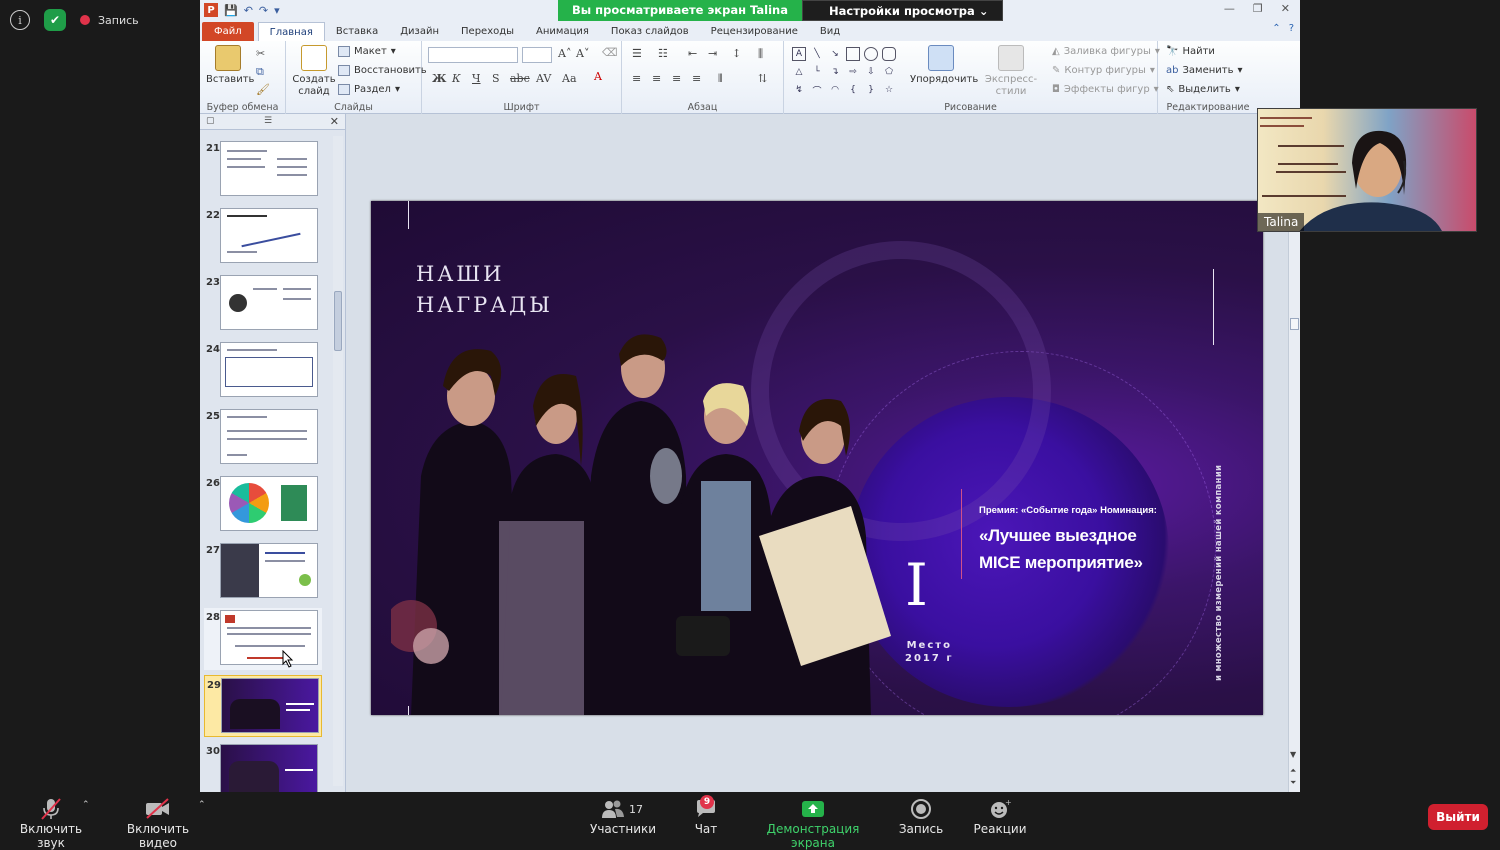 The width and height of the screenshot is (1500, 850). Describe the element at coordinates (1105, 89) in the screenshot. I see `shape-effects-button: ◘ Эффекты фигур ▾` at that location.